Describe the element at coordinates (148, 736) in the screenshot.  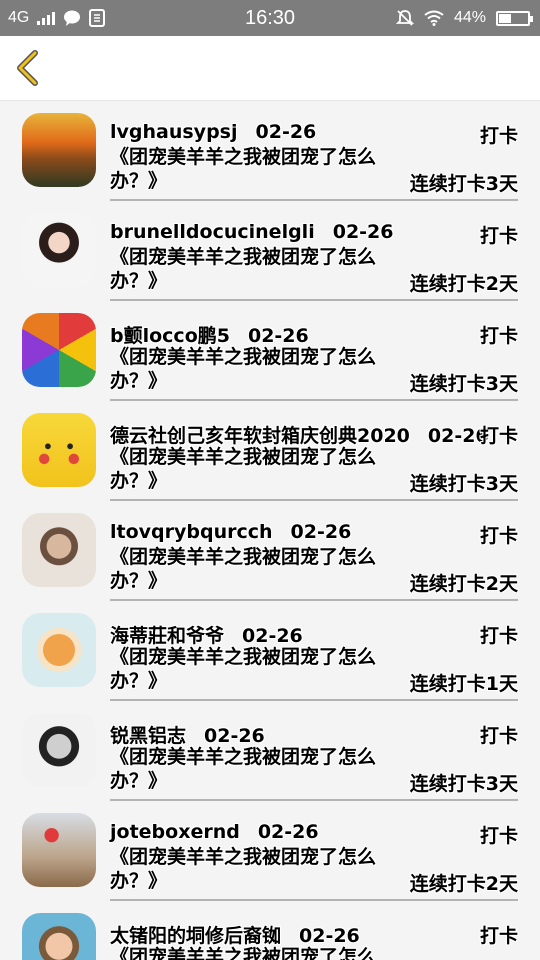
I see `item-username: 锐黑铝志` at that location.